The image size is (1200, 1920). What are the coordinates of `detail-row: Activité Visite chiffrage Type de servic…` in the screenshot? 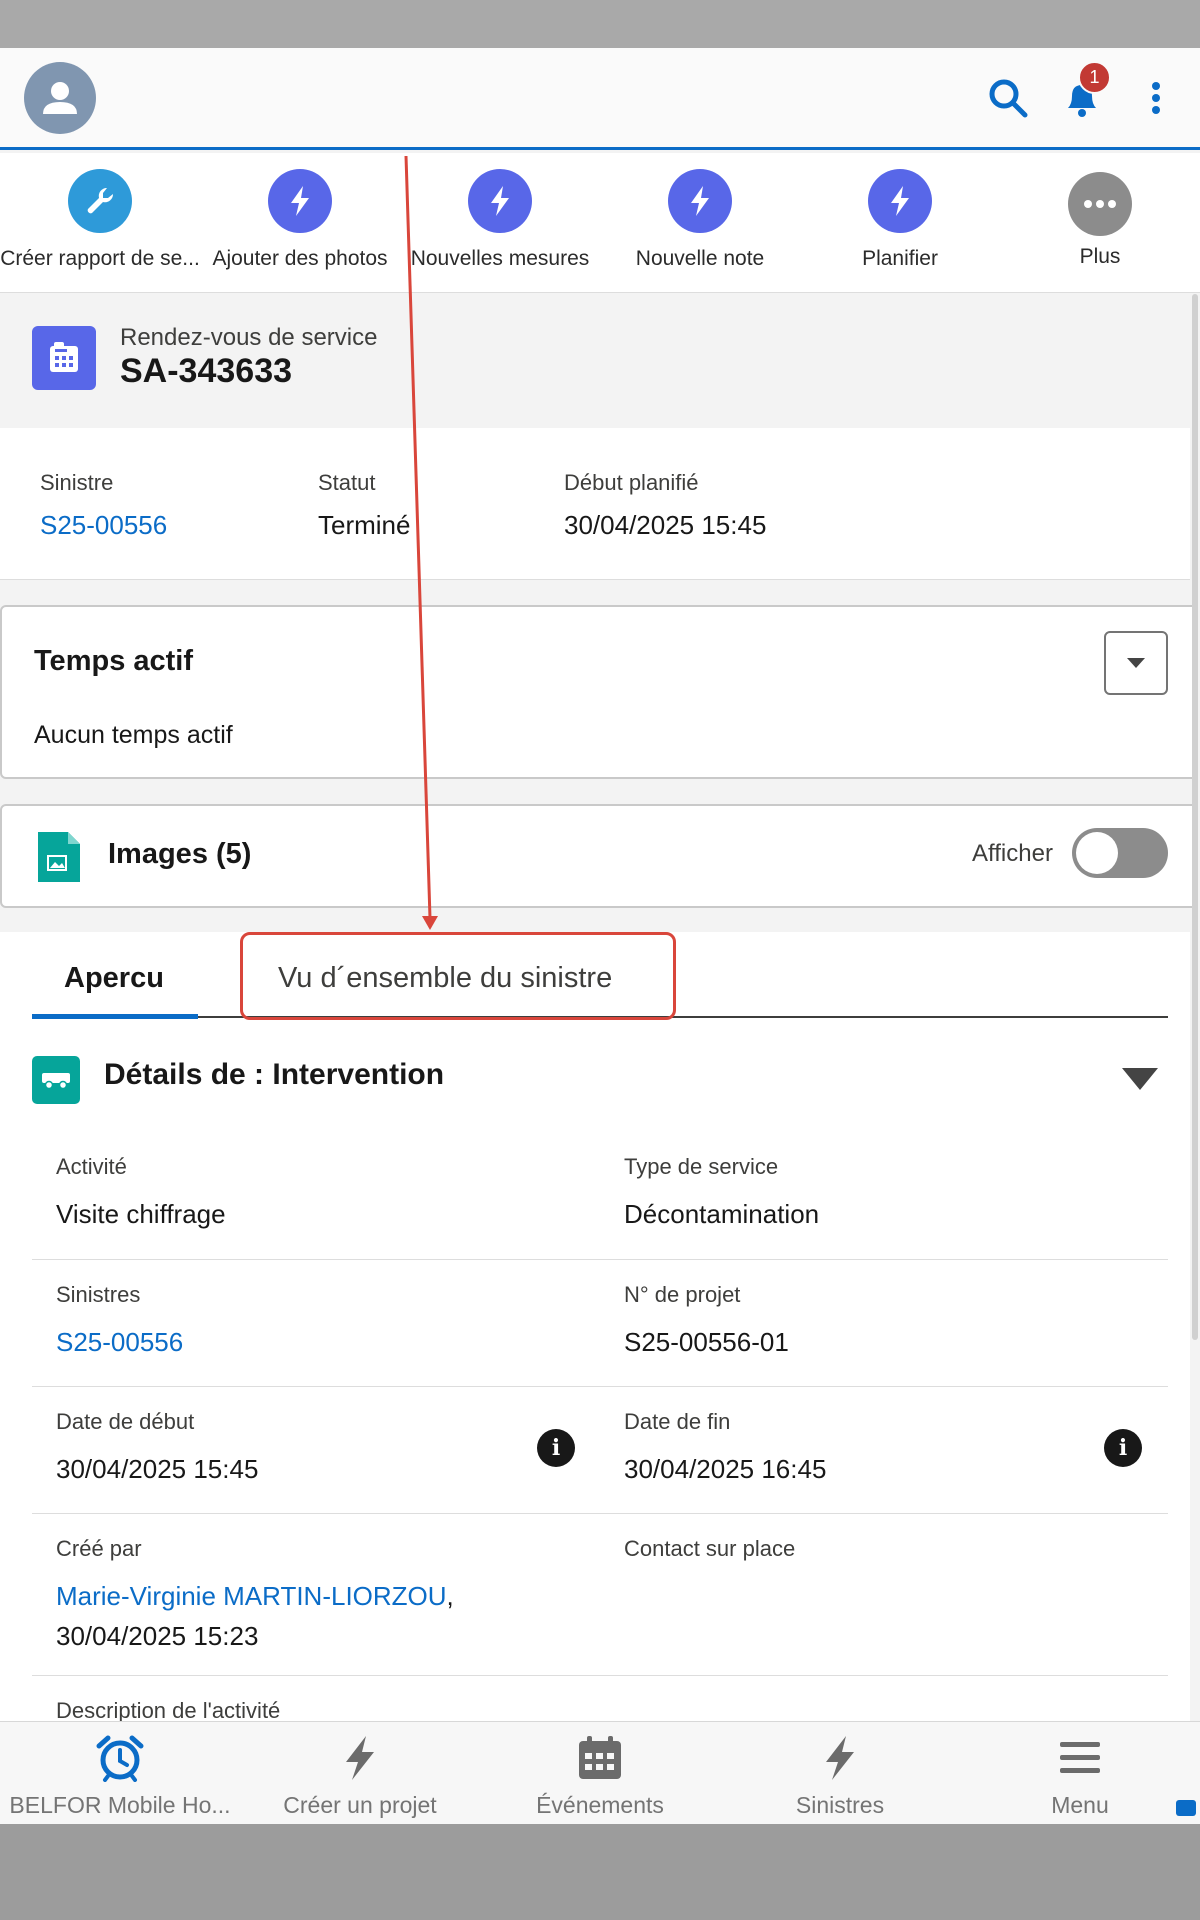 It's located at (600, 1196).